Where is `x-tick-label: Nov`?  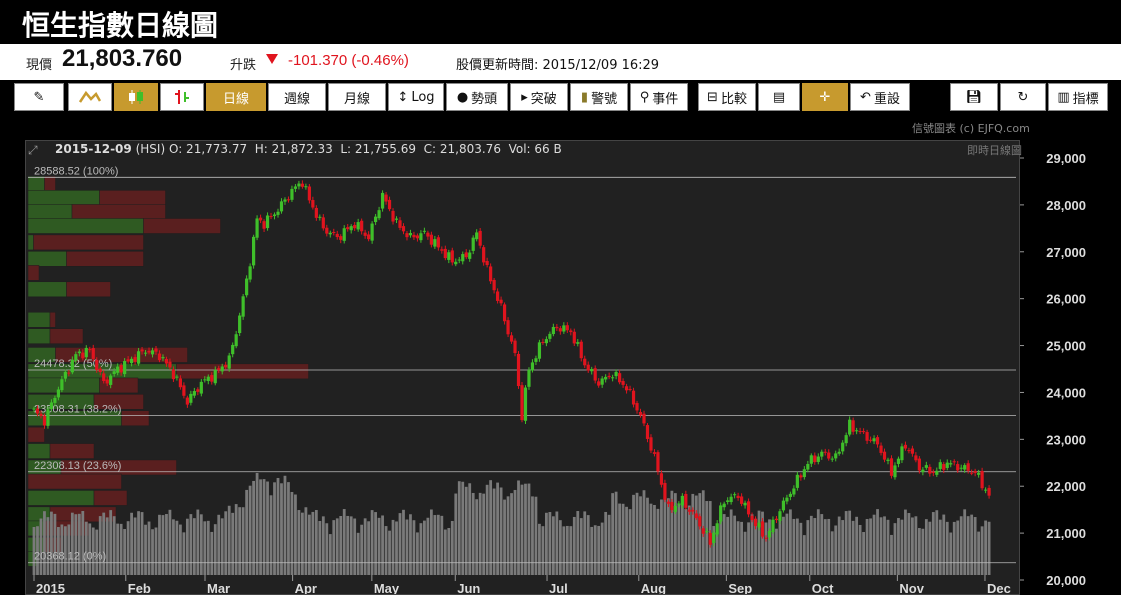 x-tick-label: Nov is located at coordinates (911, 588).